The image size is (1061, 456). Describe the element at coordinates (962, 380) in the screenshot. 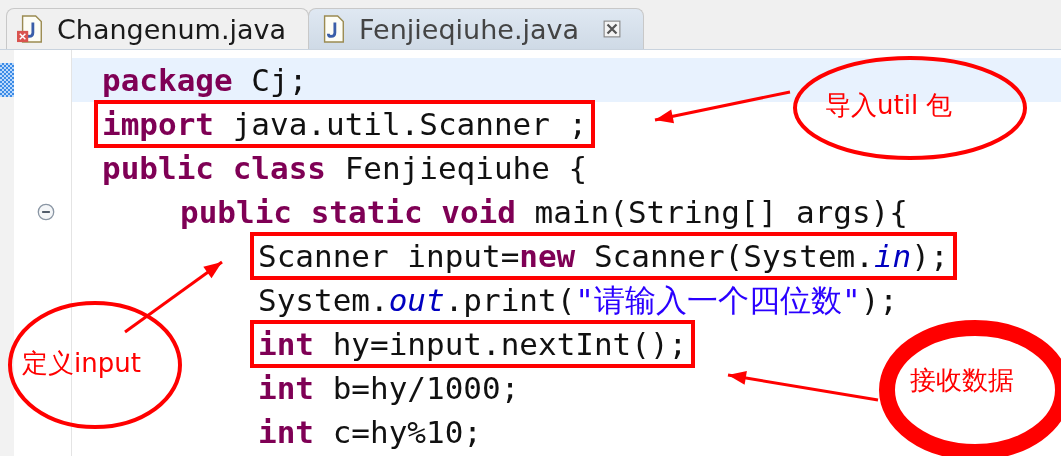

I see `annotation-text: 接收数据` at that location.